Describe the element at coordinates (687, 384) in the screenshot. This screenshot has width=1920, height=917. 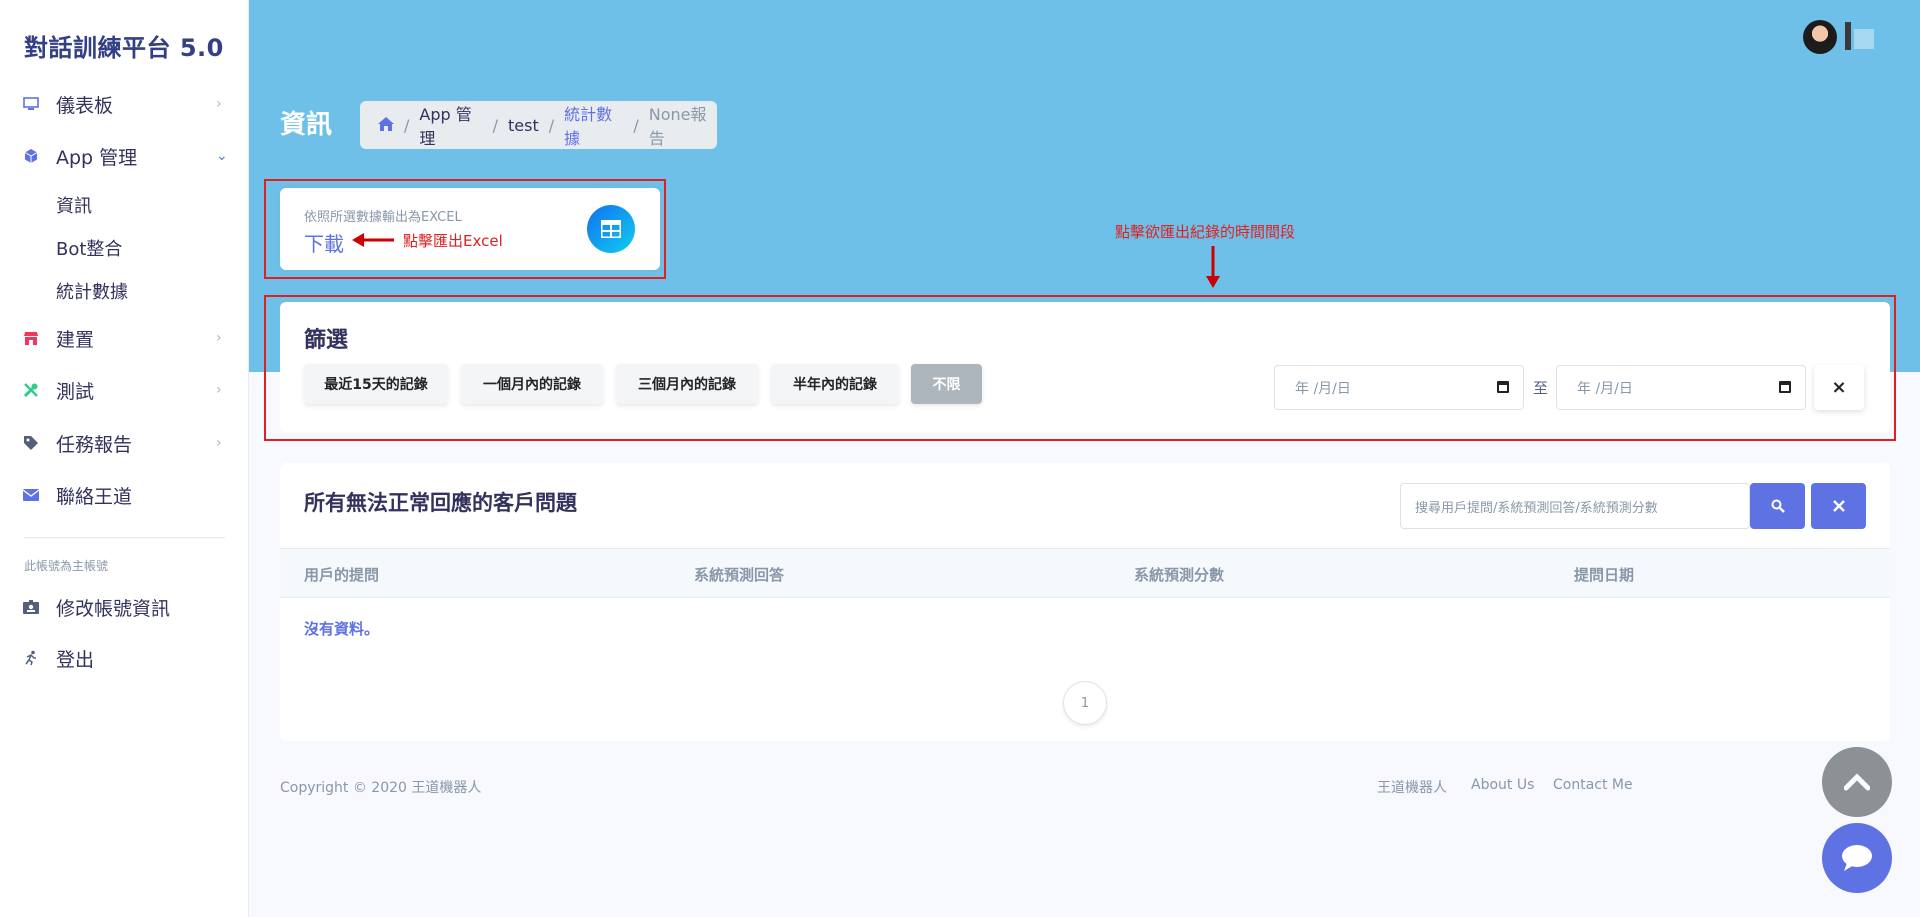
I see `filter-3-months-button: 三個月內的記錄` at that location.